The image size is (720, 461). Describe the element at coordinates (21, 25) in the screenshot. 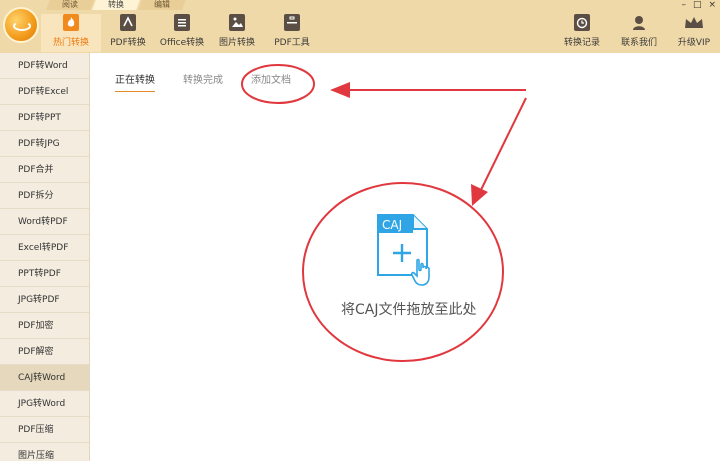

I see `app-logo` at that location.